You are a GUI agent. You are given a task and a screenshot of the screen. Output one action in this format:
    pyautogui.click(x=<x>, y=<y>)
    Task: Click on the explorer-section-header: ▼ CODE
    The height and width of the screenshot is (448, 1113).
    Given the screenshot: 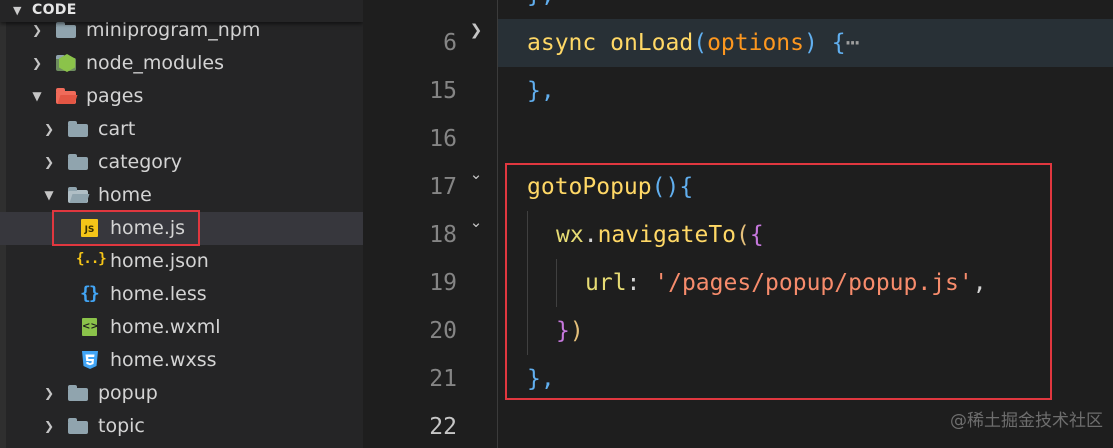 What is the action you would take?
    pyautogui.click(x=181, y=11)
    